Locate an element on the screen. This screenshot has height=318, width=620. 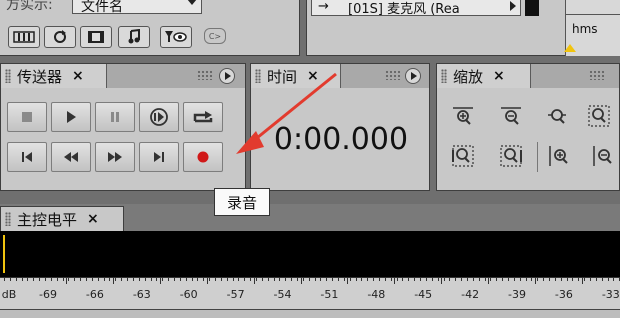
play-to-end-button is located at coordinates (159, 117).